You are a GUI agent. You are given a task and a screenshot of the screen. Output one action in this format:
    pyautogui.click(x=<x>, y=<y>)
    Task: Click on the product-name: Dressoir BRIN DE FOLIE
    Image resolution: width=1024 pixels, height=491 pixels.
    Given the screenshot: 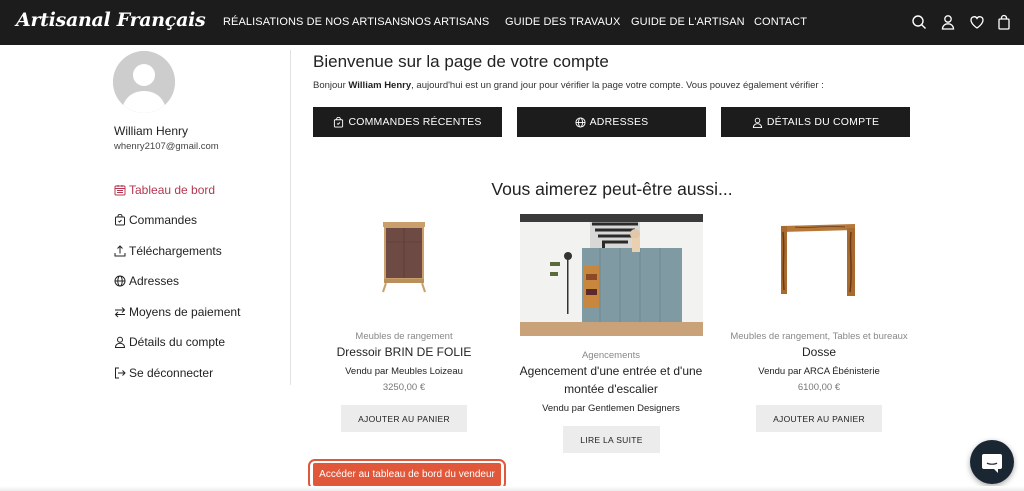 What is the action you would take?
    pyautogui.click(x=404, y=352)
    